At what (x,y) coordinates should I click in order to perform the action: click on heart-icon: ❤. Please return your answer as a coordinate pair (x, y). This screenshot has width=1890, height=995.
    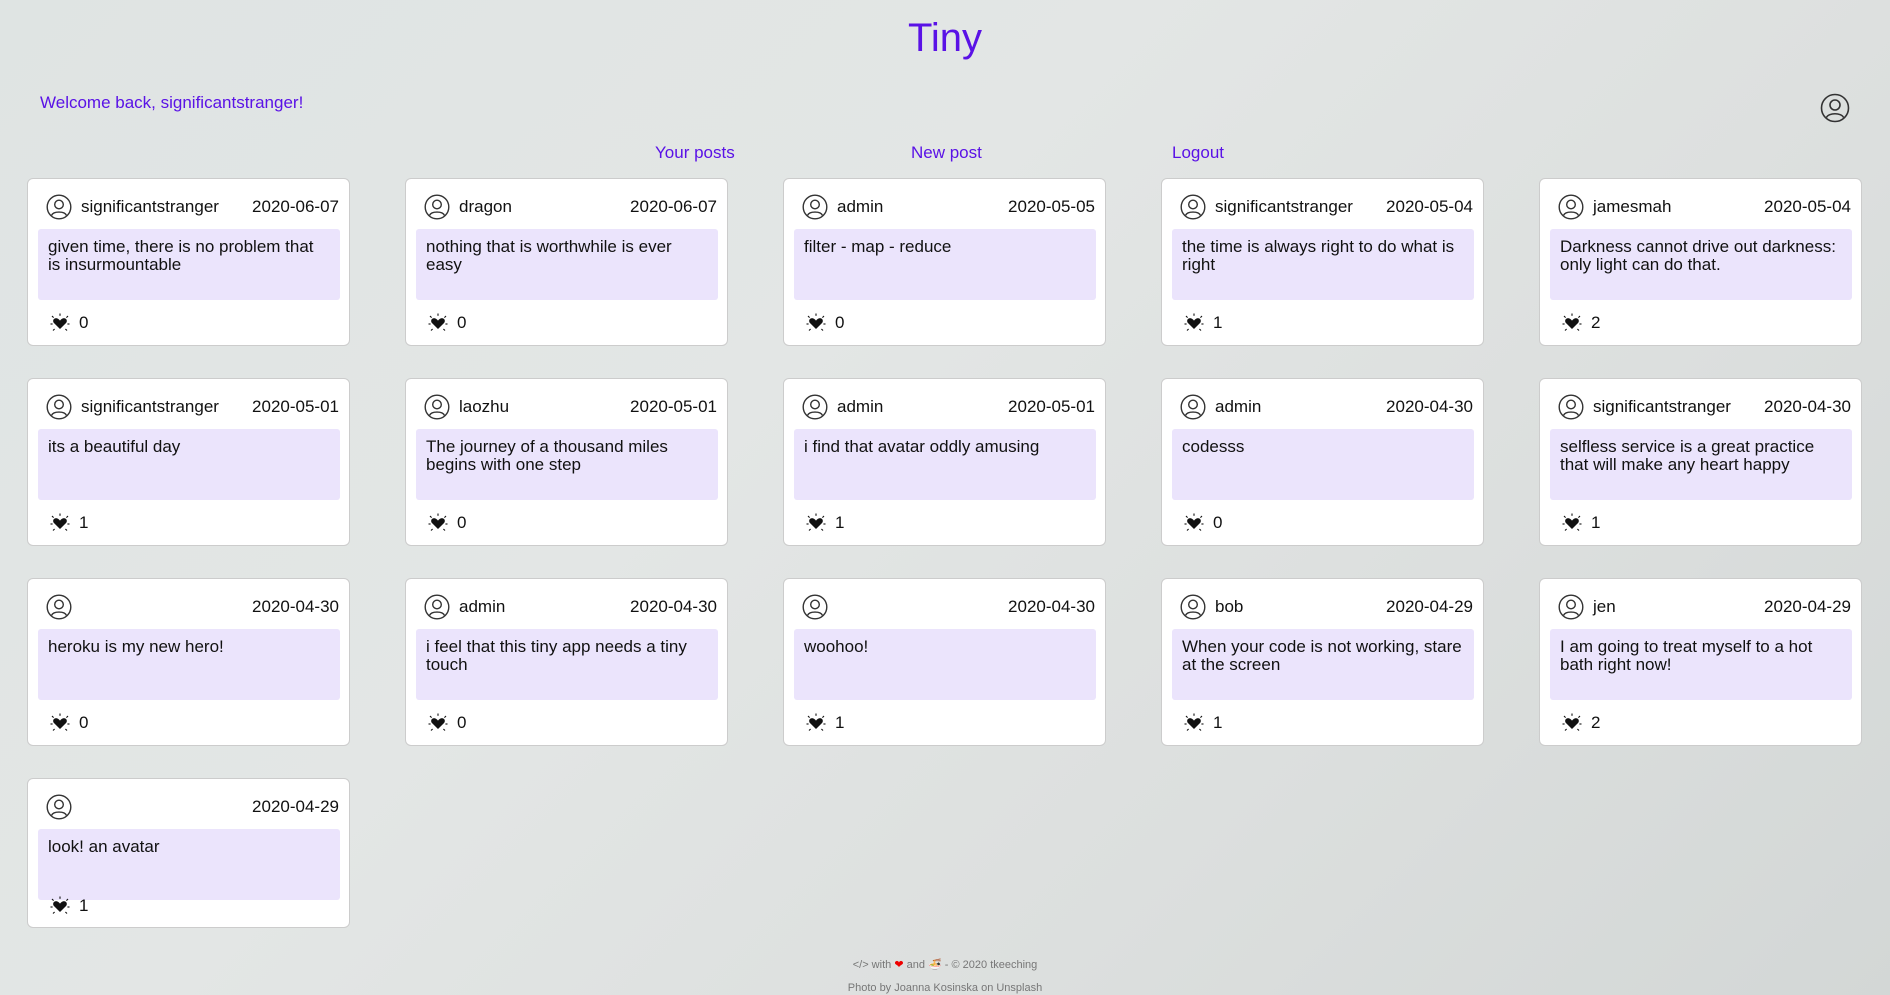
    Looking at the image, I should click on (899, 965).